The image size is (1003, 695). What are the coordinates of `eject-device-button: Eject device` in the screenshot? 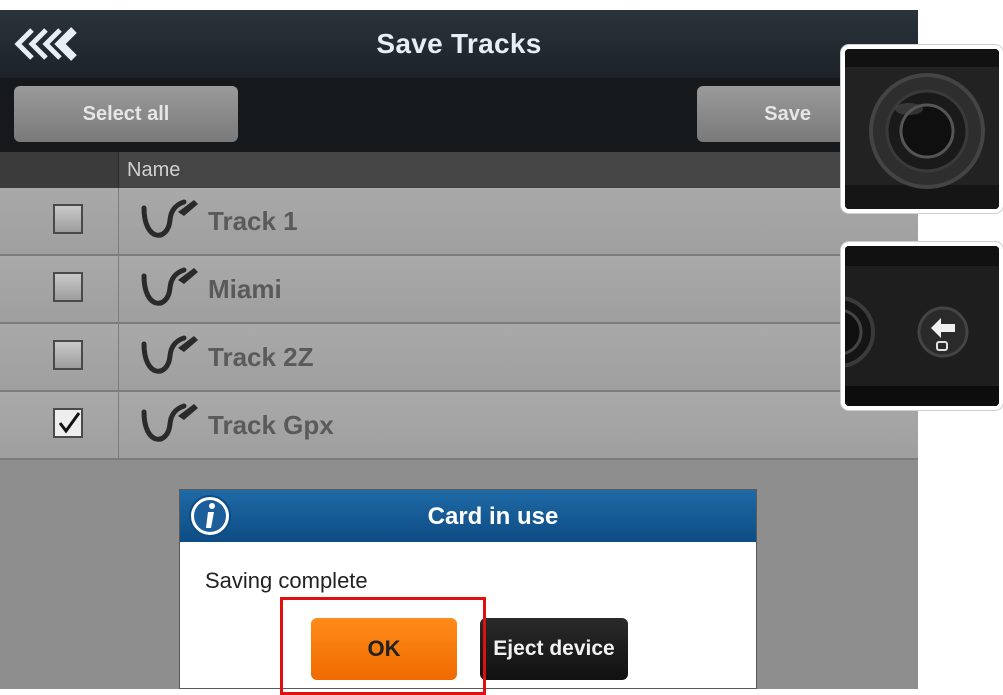 It's located at (554, 649).